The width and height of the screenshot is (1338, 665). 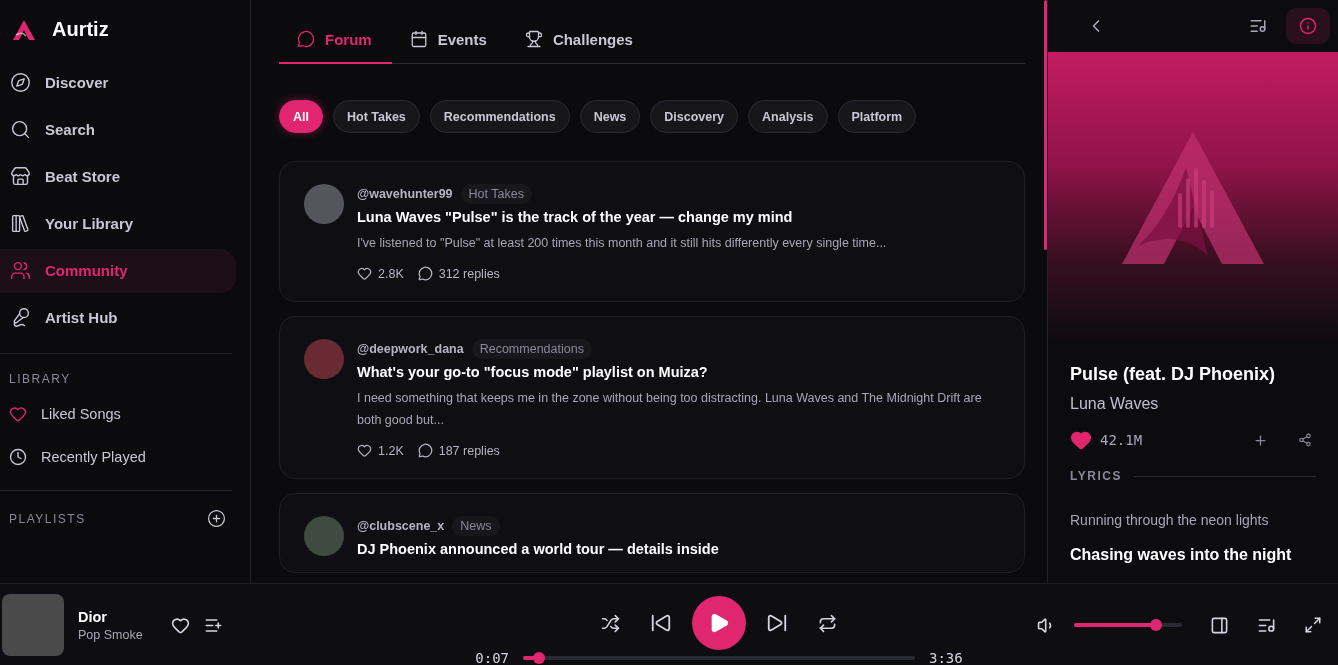 What do you see at coordinates (410, 349) in the screenshot?
I see `username: @deepwork_dana` at bounding box center [410, 349].